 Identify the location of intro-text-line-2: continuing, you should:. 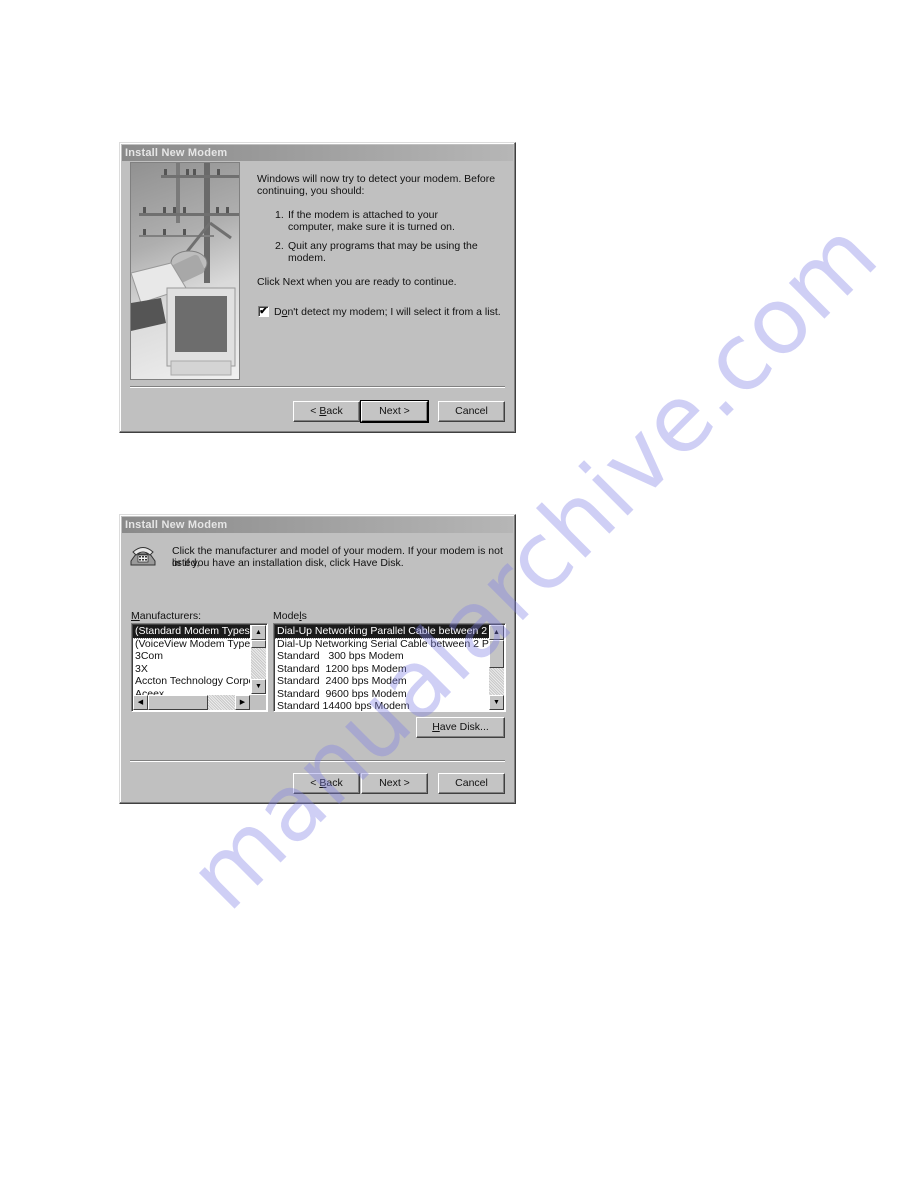
(311, 191).